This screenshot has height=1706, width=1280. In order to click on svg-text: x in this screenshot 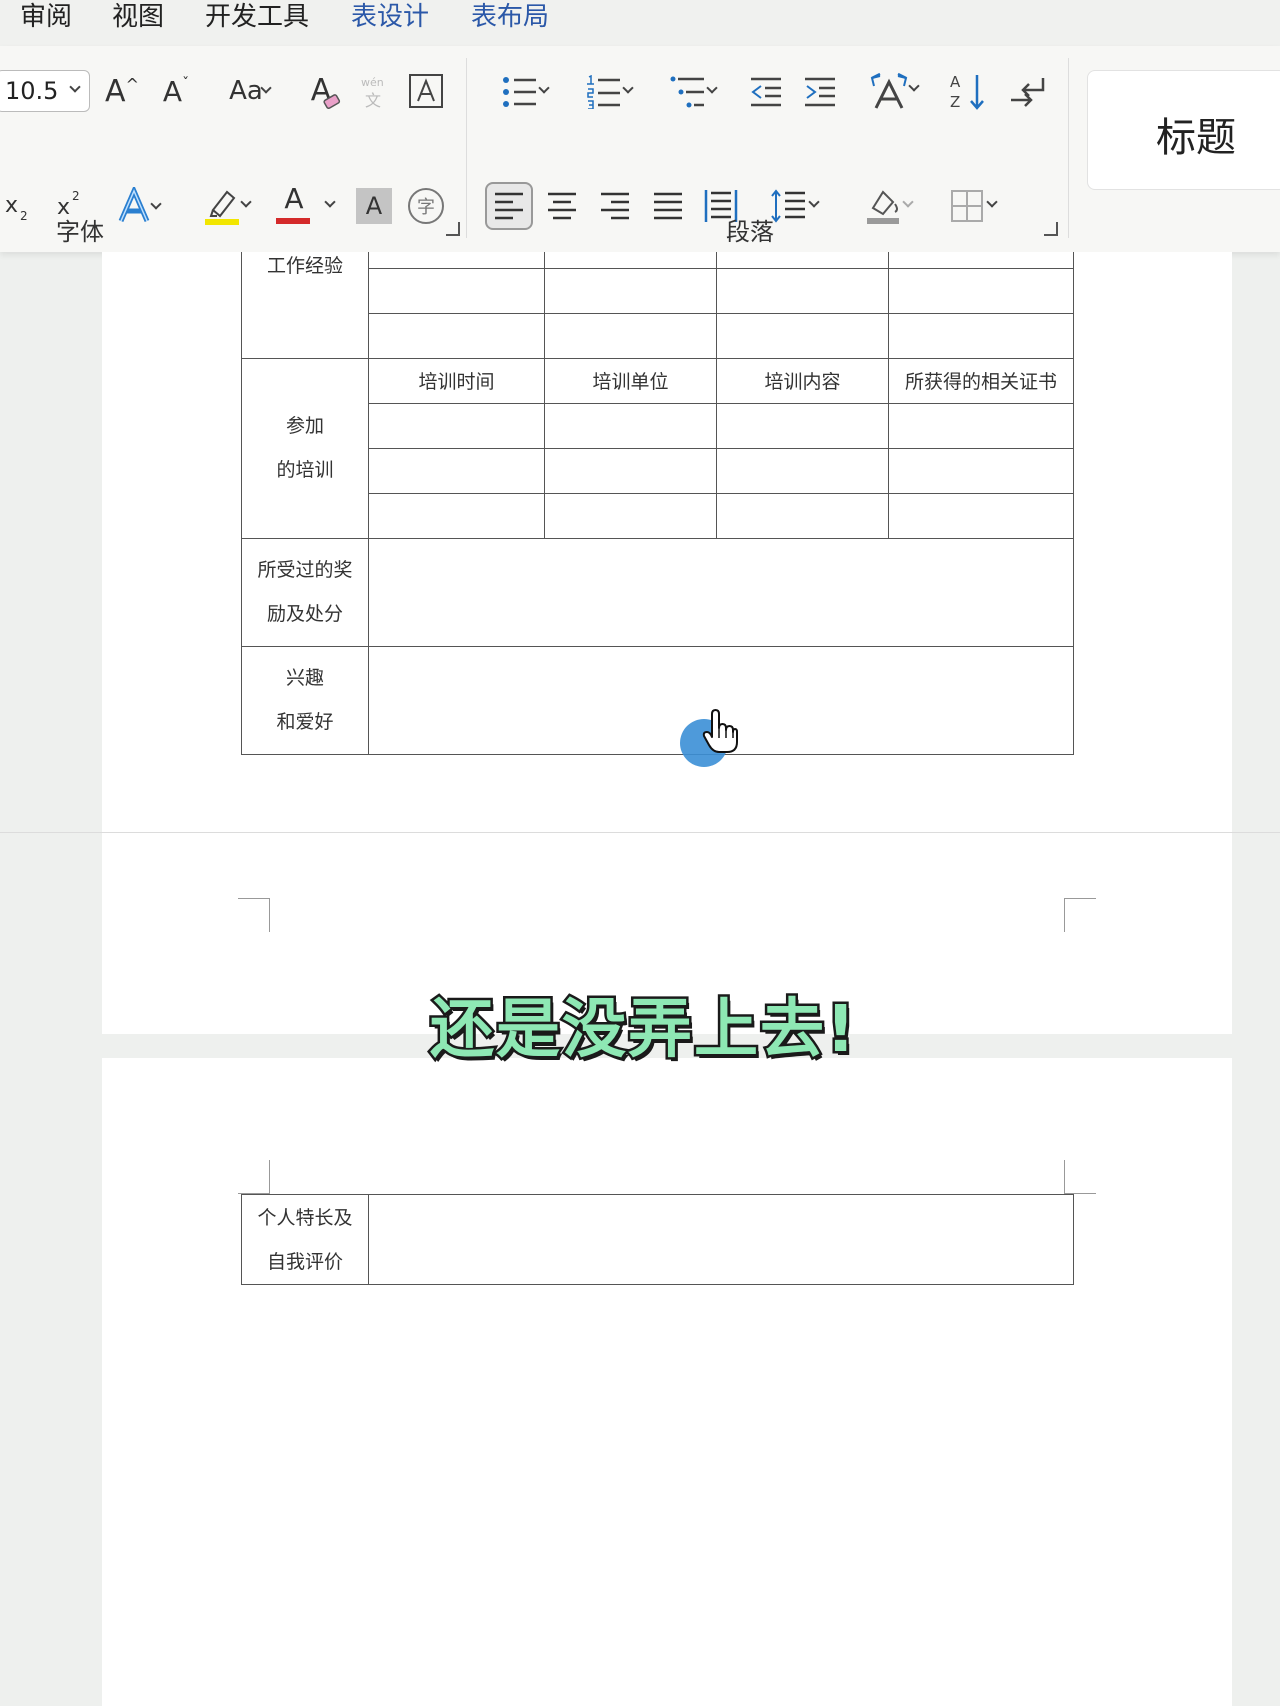, I will do `click(11, 205)`.